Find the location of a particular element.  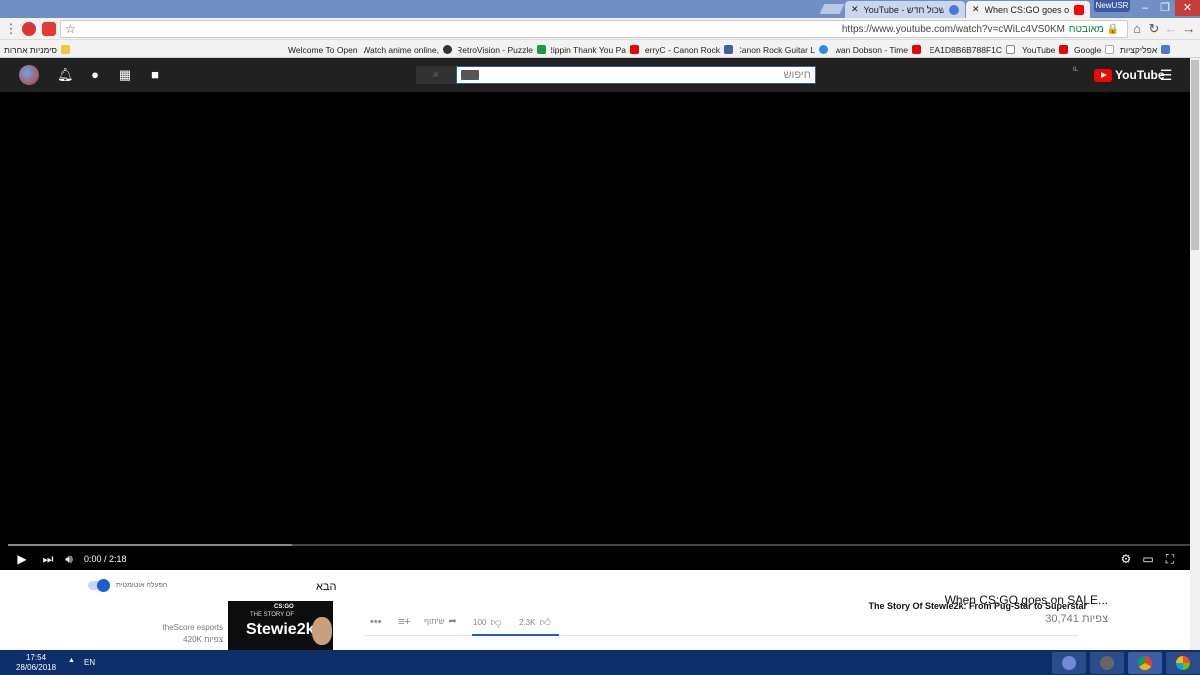

bookmark-item: Rippin Thank You Pa is located at coordinates (595, 49).